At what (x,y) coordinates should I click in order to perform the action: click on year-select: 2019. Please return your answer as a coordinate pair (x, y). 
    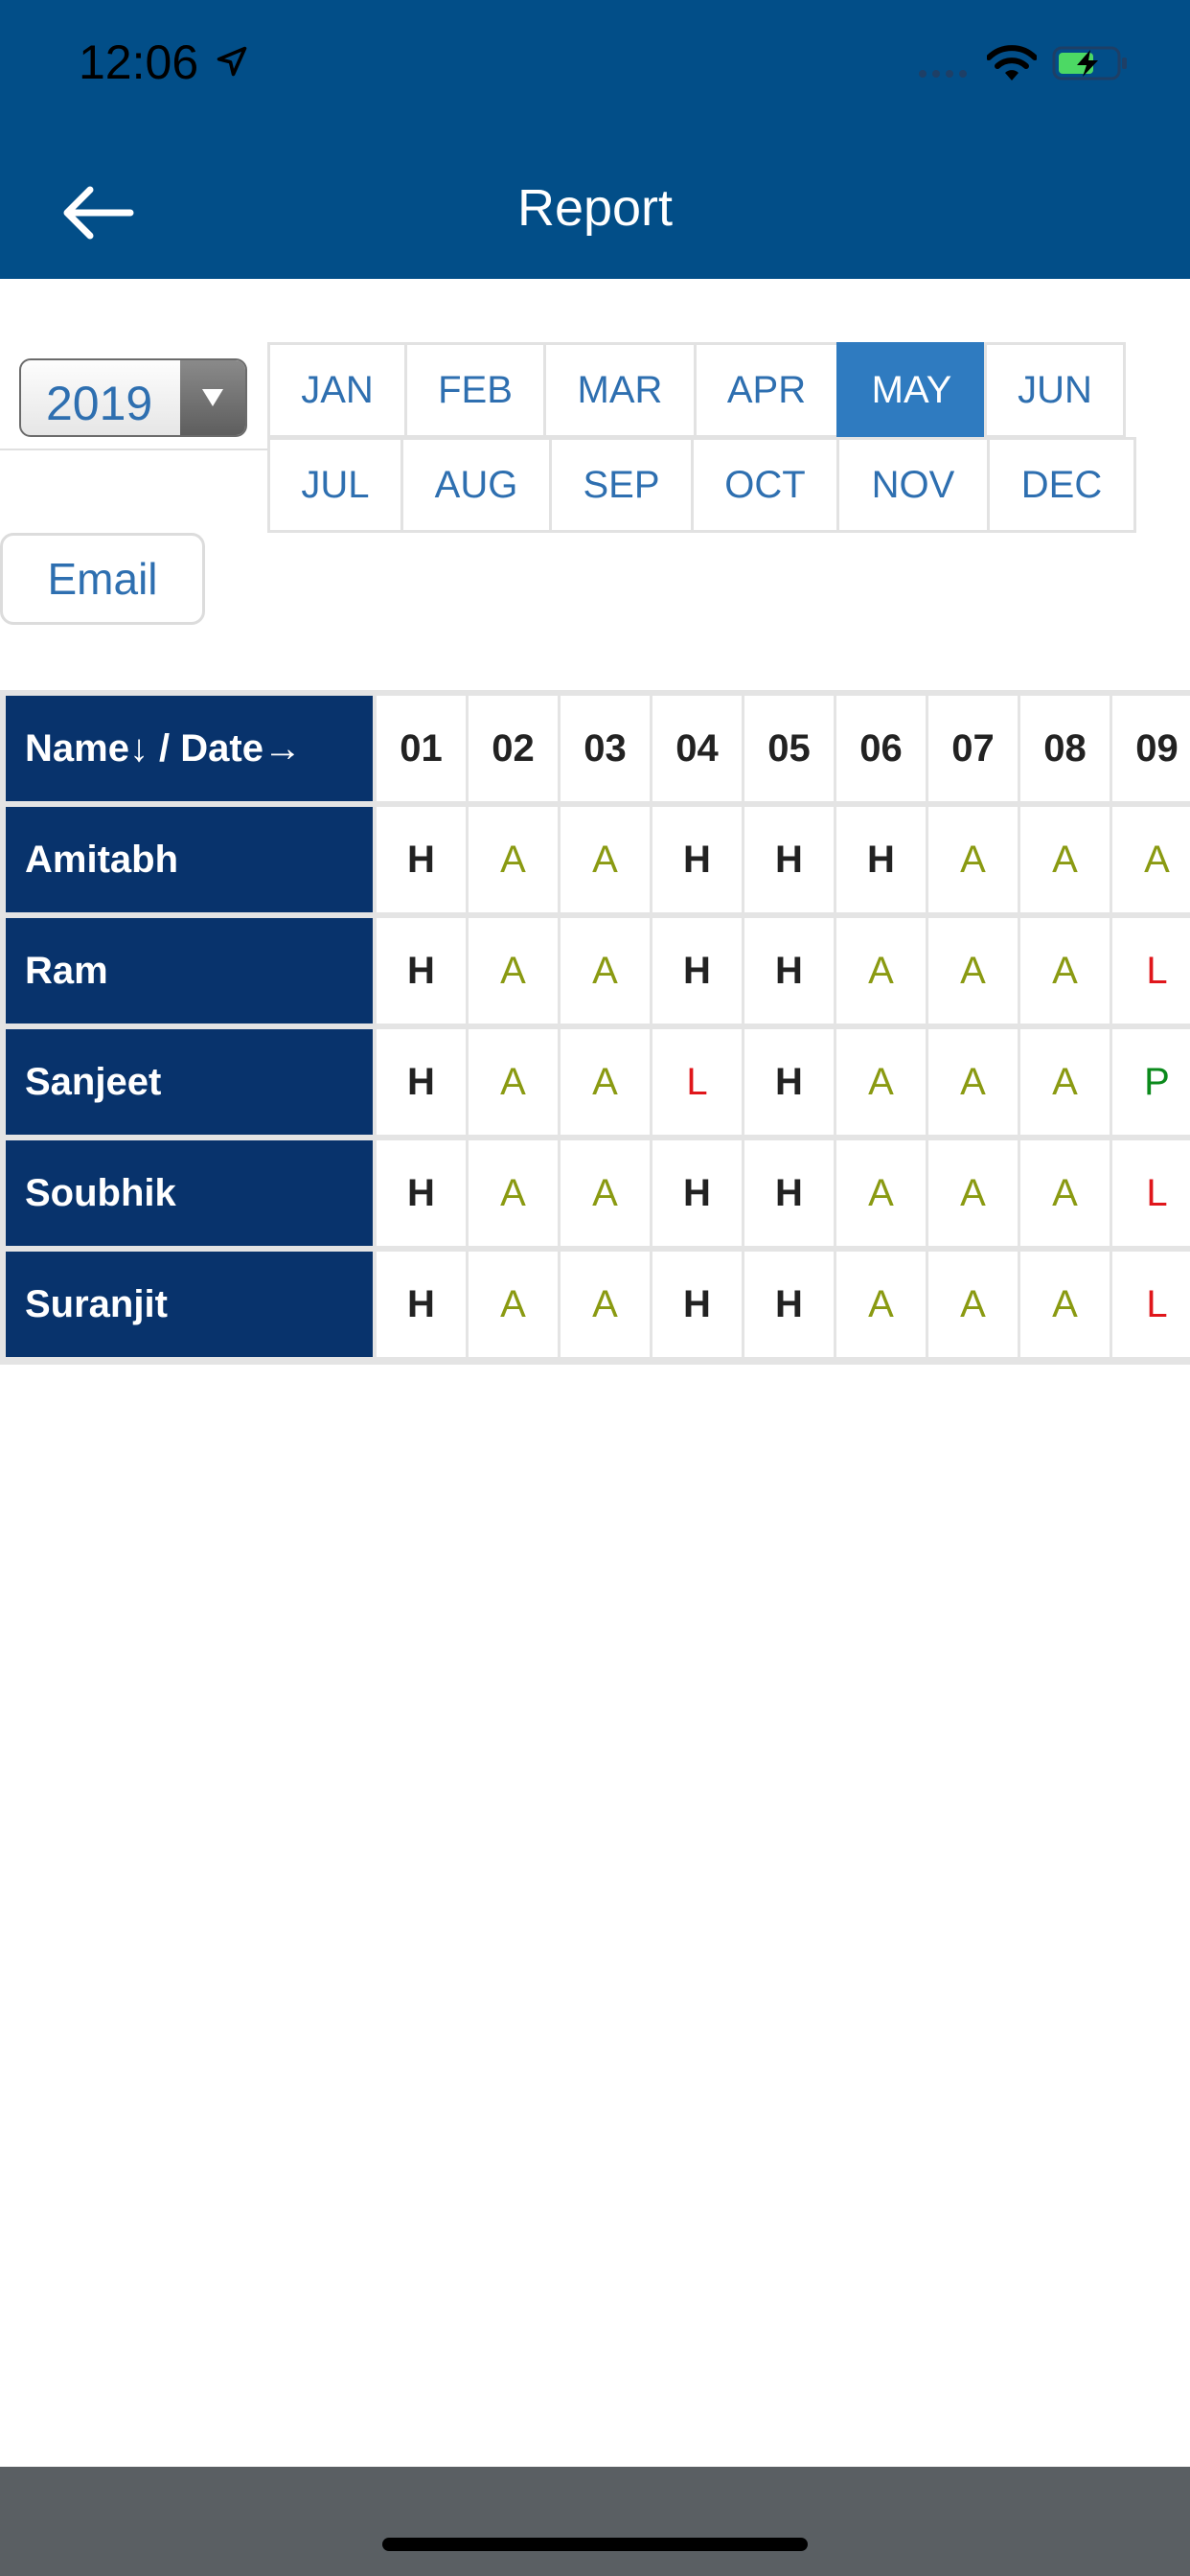
    Looking at the image, I should click on (133, 397).